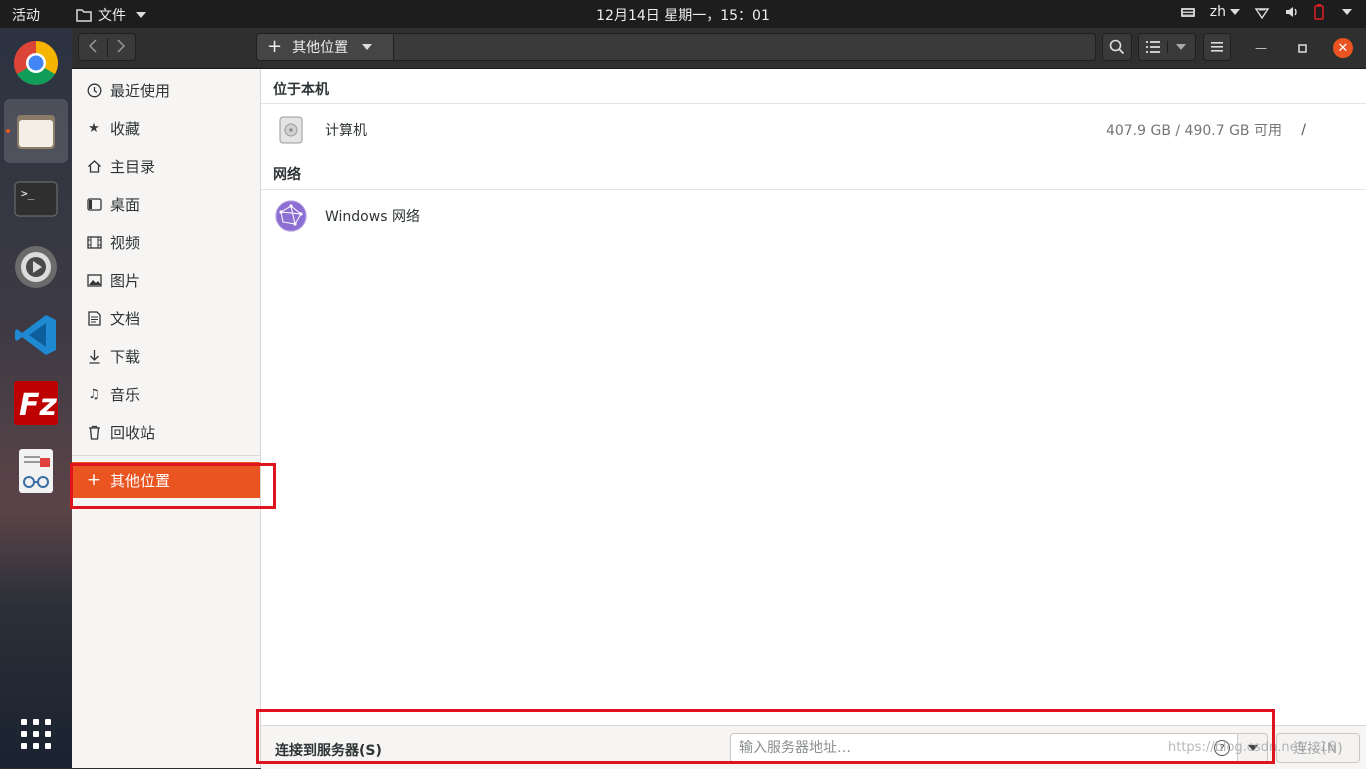 This screenshot has width=1366, height=769. Describe the element at coordinates (166, 128) in the screenshot. I see `sidebar-item-starred: ★ 收藏` at that location.